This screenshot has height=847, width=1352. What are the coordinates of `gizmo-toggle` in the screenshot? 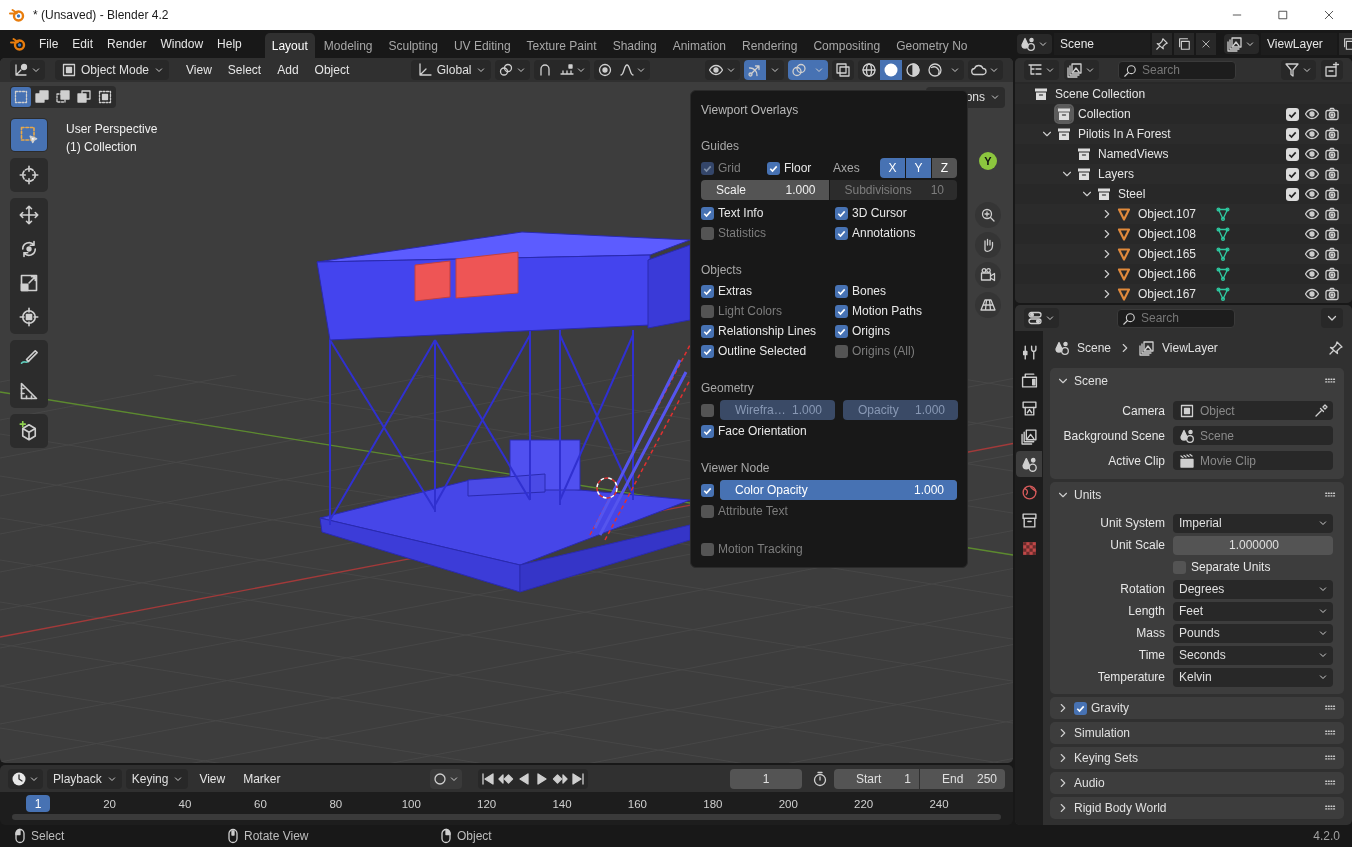 It's located at (755, 70).